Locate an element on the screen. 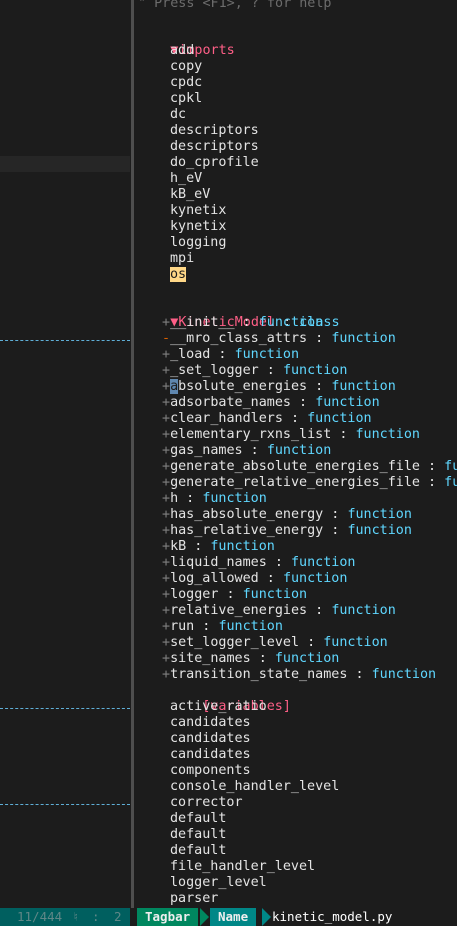 The width and height of the screenshot is (457, 926). function-item: +liquid_names : function is located at coordinates (259, 563).